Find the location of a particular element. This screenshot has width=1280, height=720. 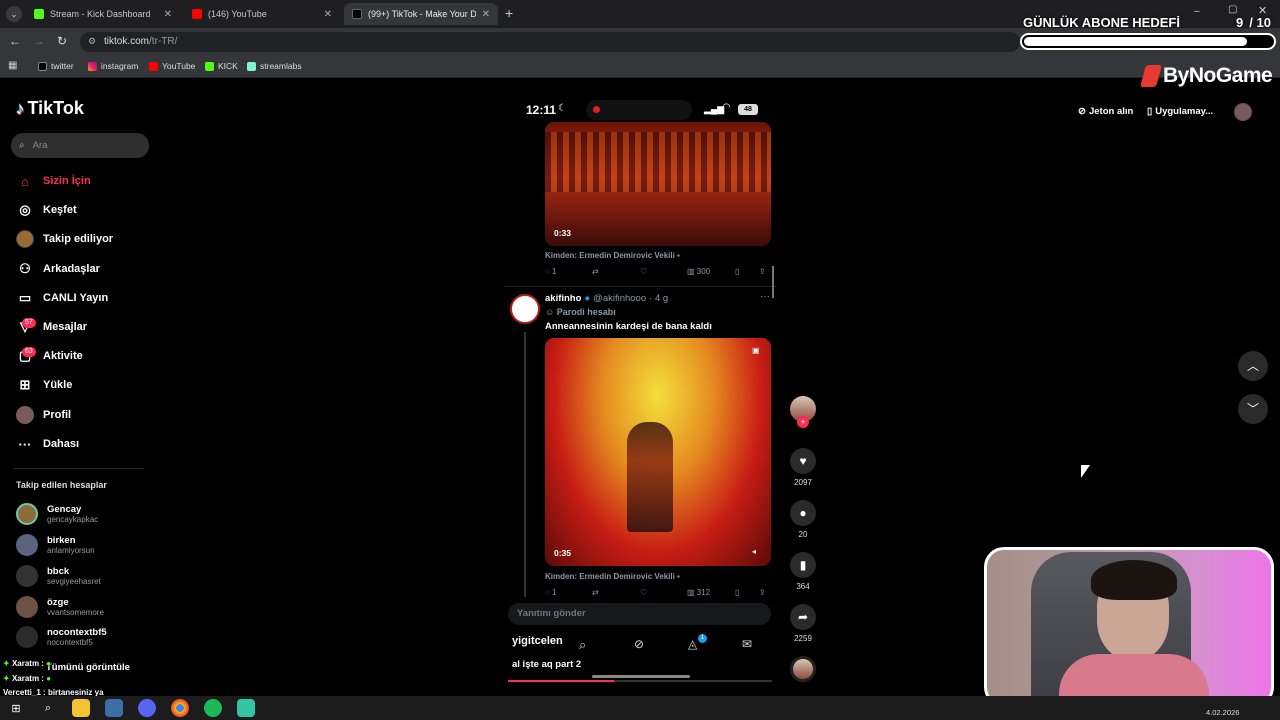

bookmark-kick: KICK is located at coordinates (221, 66).